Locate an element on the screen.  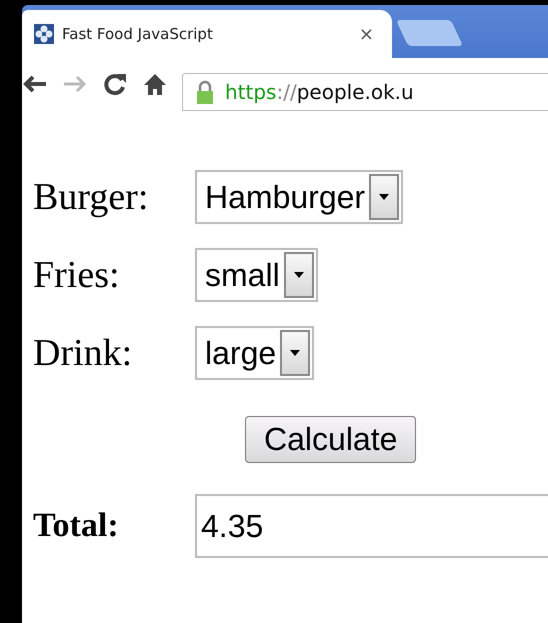
flower-icon is located at coordinates (44, 34).